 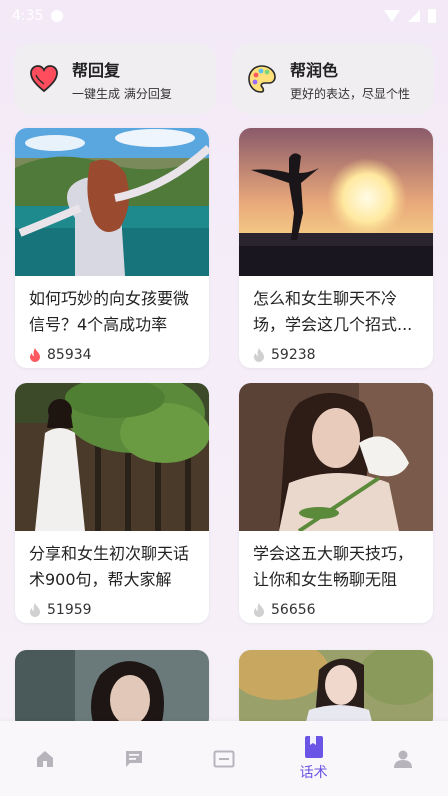 I want to click on article-card: 如何巧妙的向女孩要微信号？4个高成功率的... 85934, so click(x=112, y=248).